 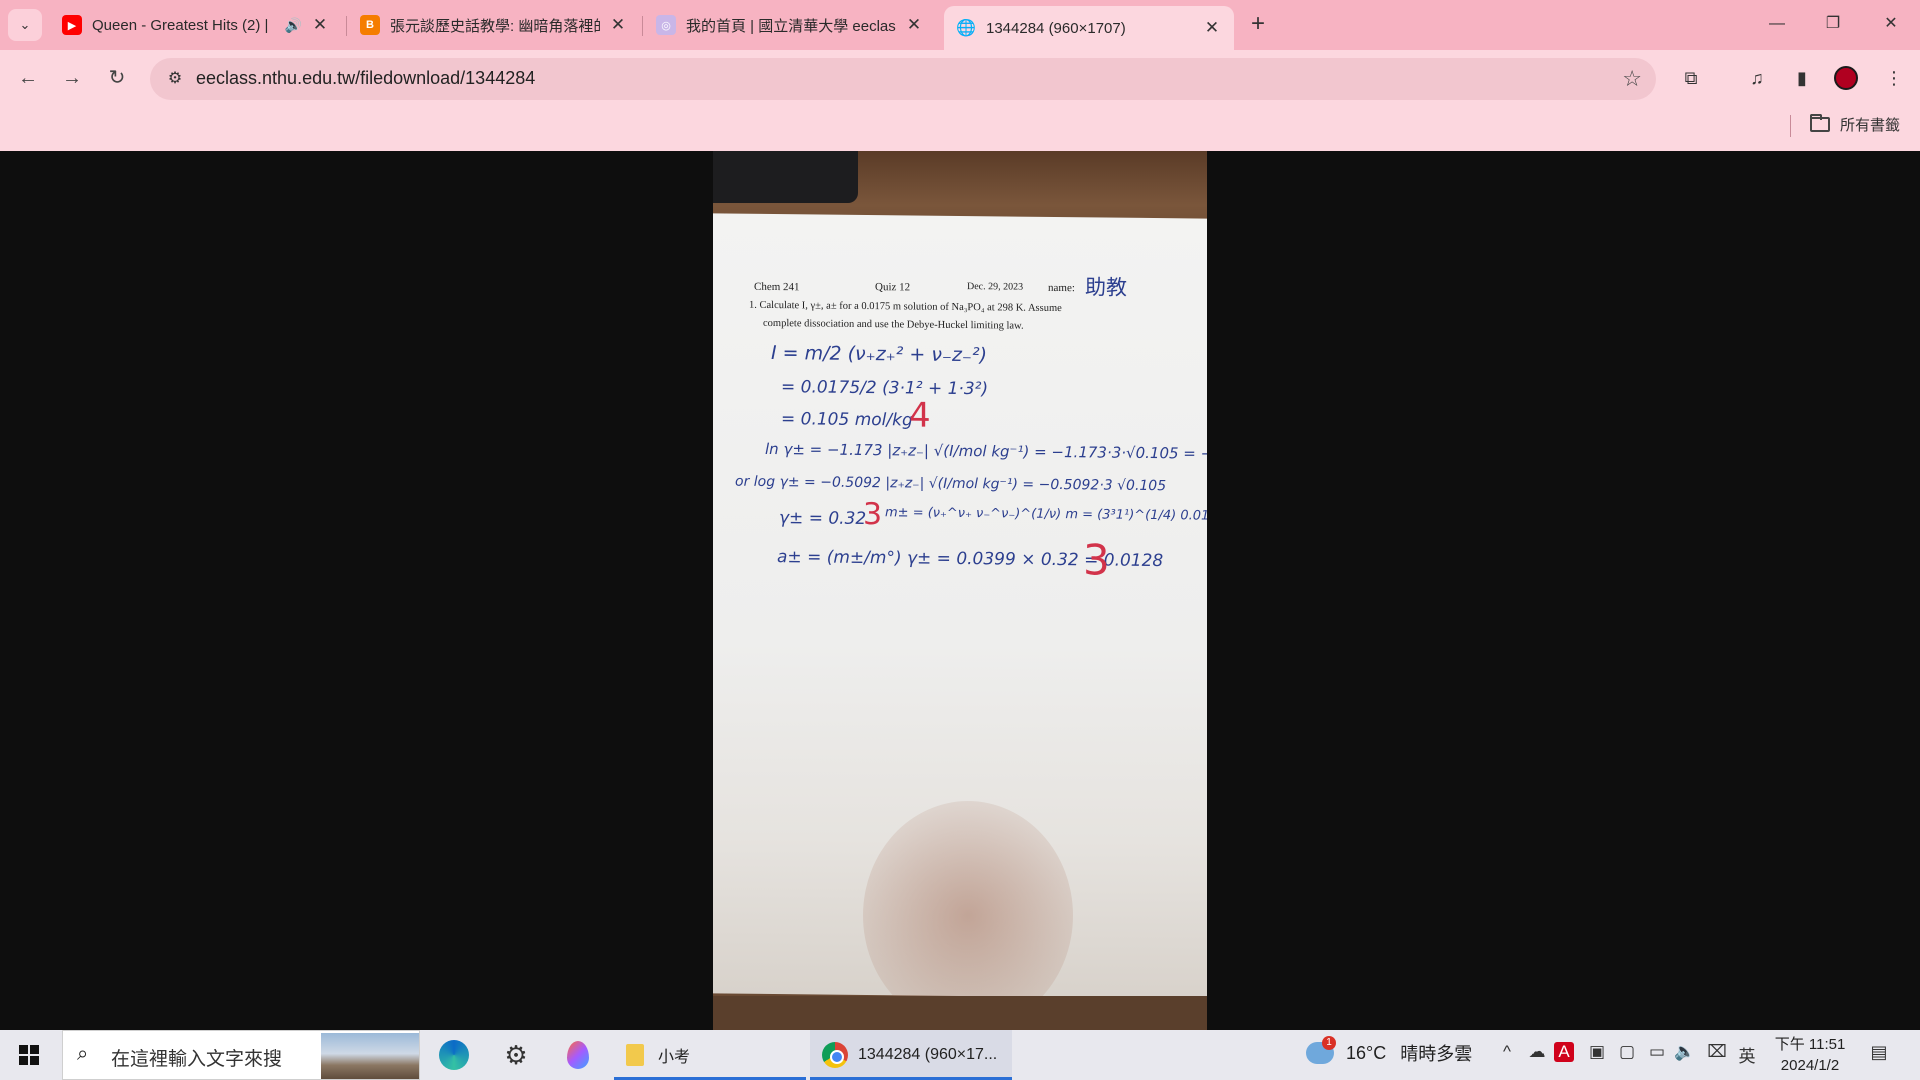 What do you see at coordinates (1061, 288) in the screenshot?
I see `name-label: name:` at bounding box center [1061, 288].